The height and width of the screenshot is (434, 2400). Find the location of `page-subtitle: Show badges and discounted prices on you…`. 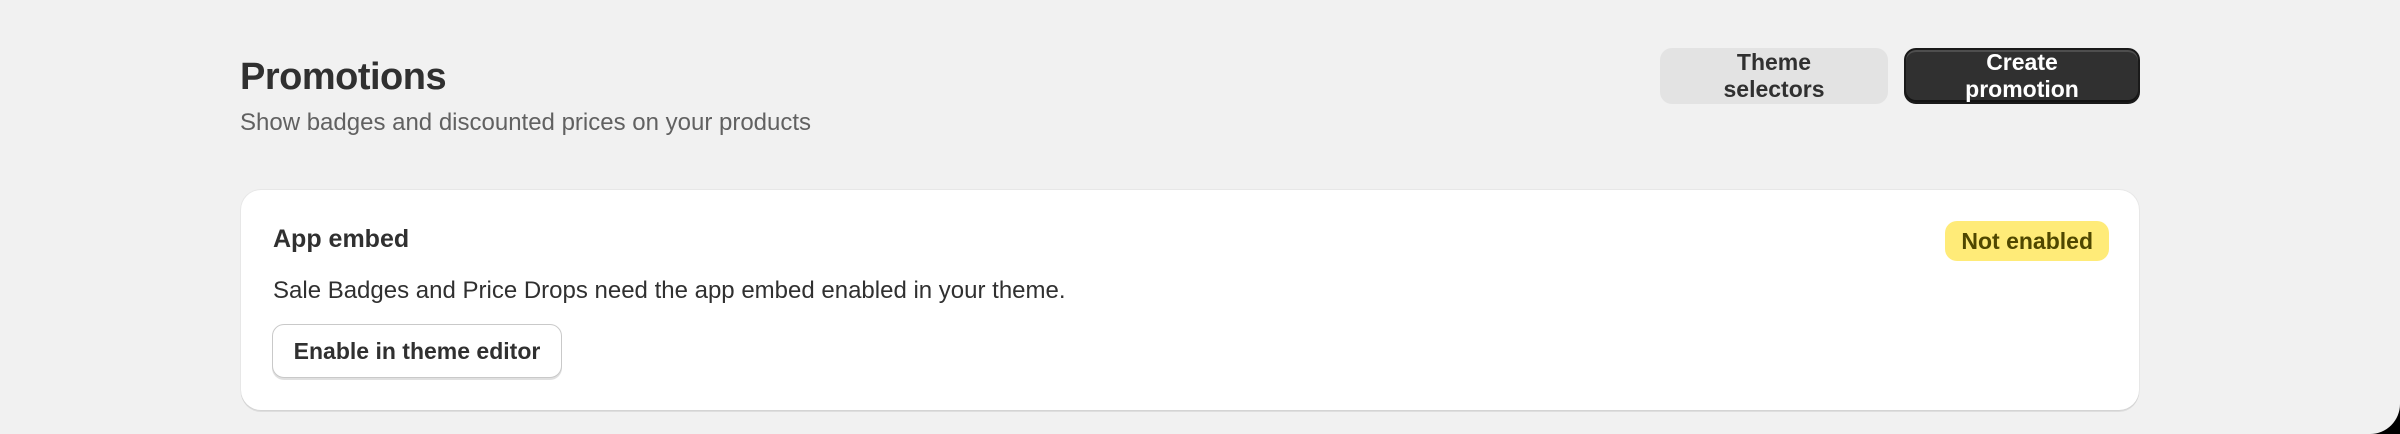

page-subtitle: Show badges and discounted prices on you… is located at coordinates (526, 122).